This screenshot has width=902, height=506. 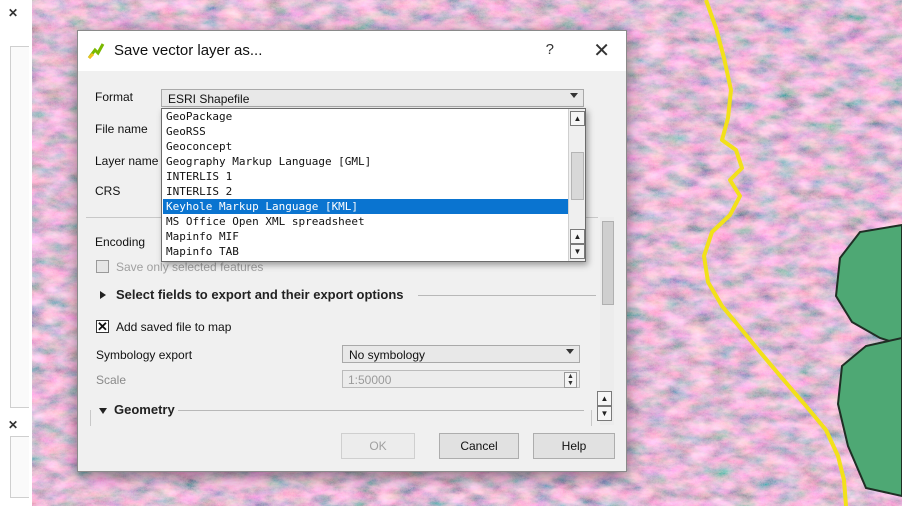 I want to click on format-option: Geoconcept, so click(x=365, y=146).